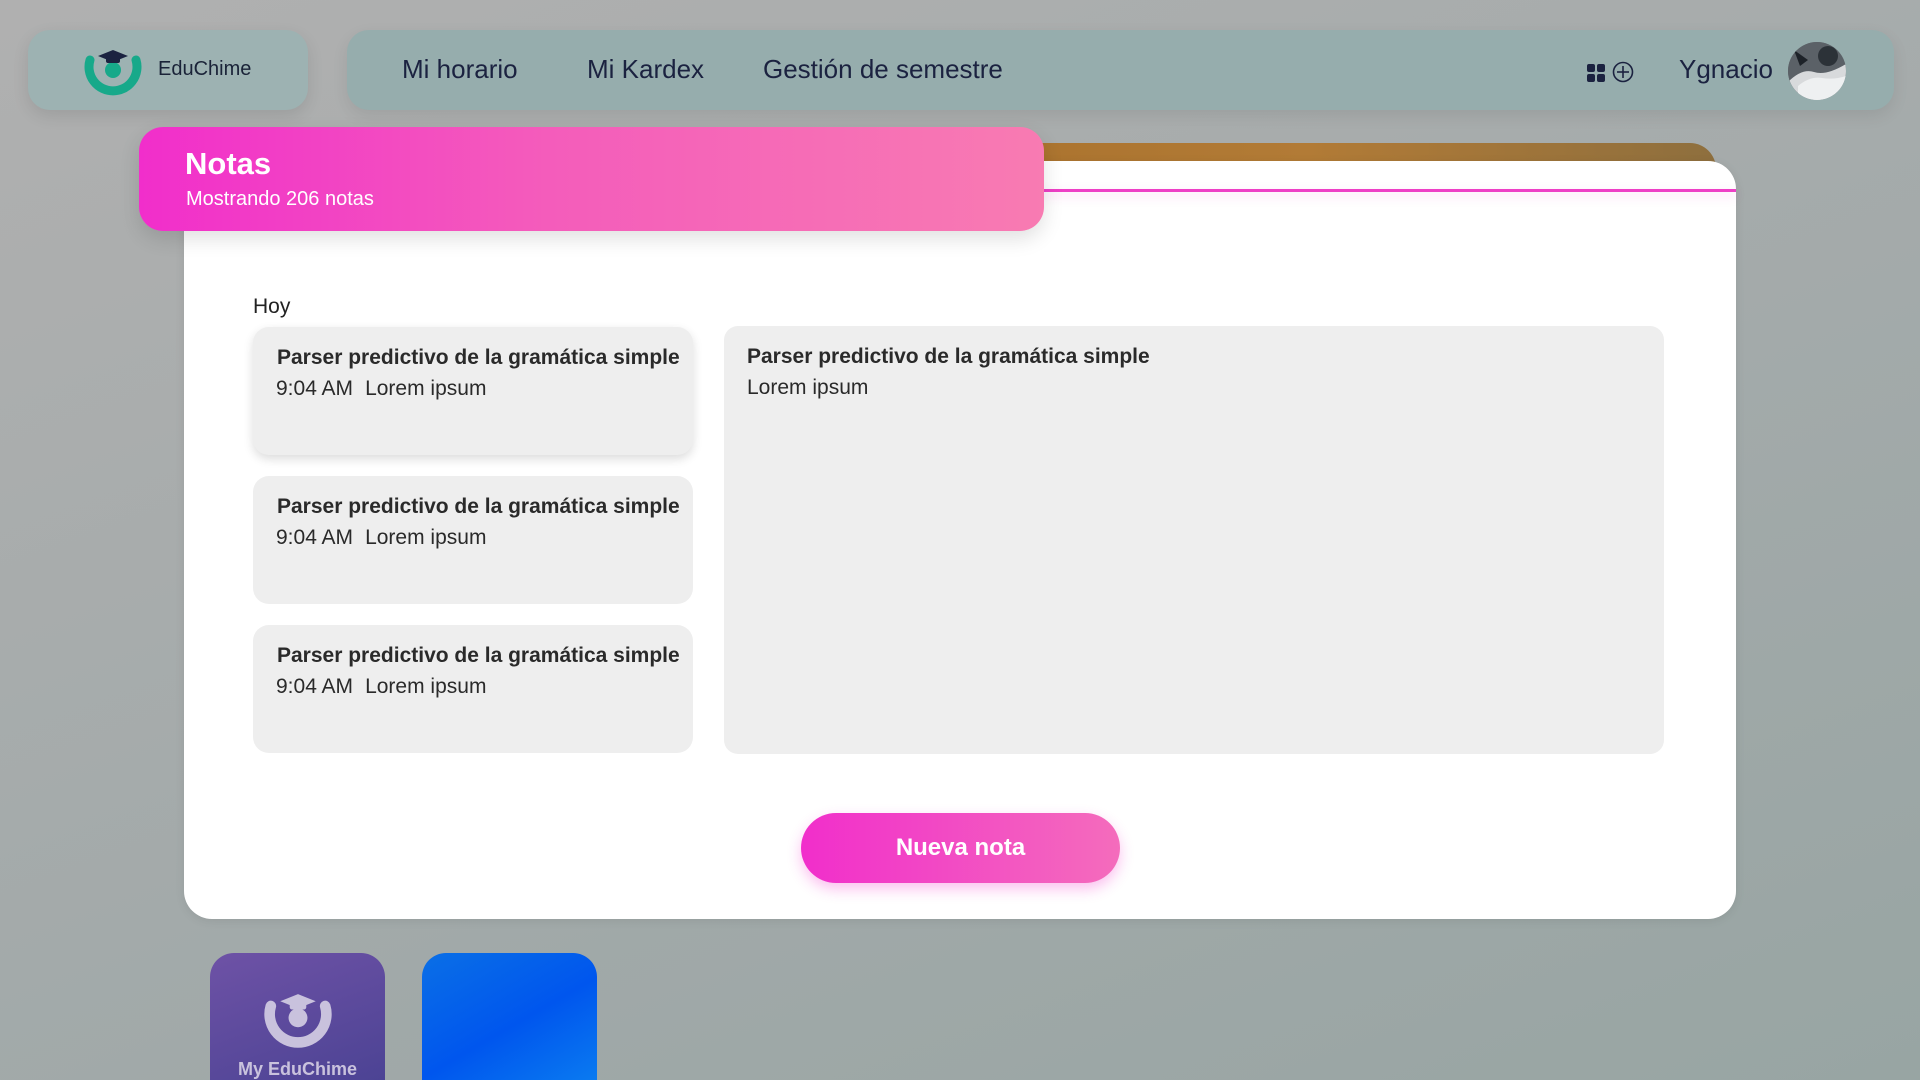 The image size is (1920, 1080). Describe the element at coordinates (960, 848) in the screenshot. I see `new-note-button: Nueva nota` at that location.